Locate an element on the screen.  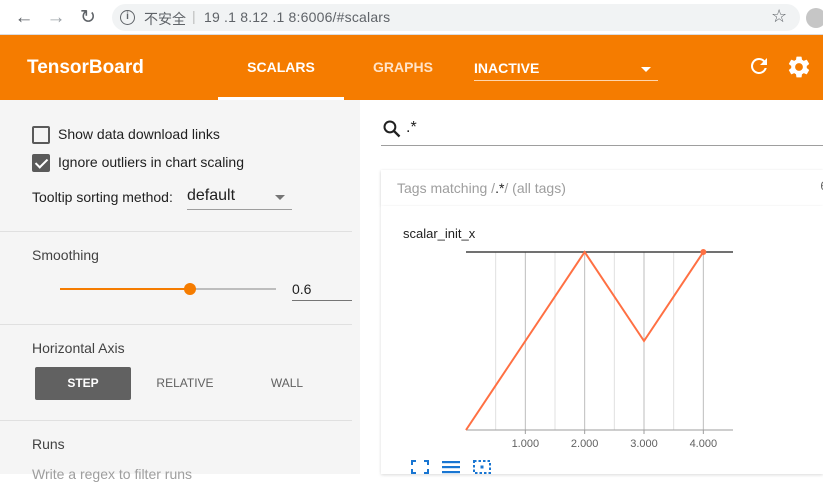
axis-step-button: STEP is located at coordinates (83, 383).